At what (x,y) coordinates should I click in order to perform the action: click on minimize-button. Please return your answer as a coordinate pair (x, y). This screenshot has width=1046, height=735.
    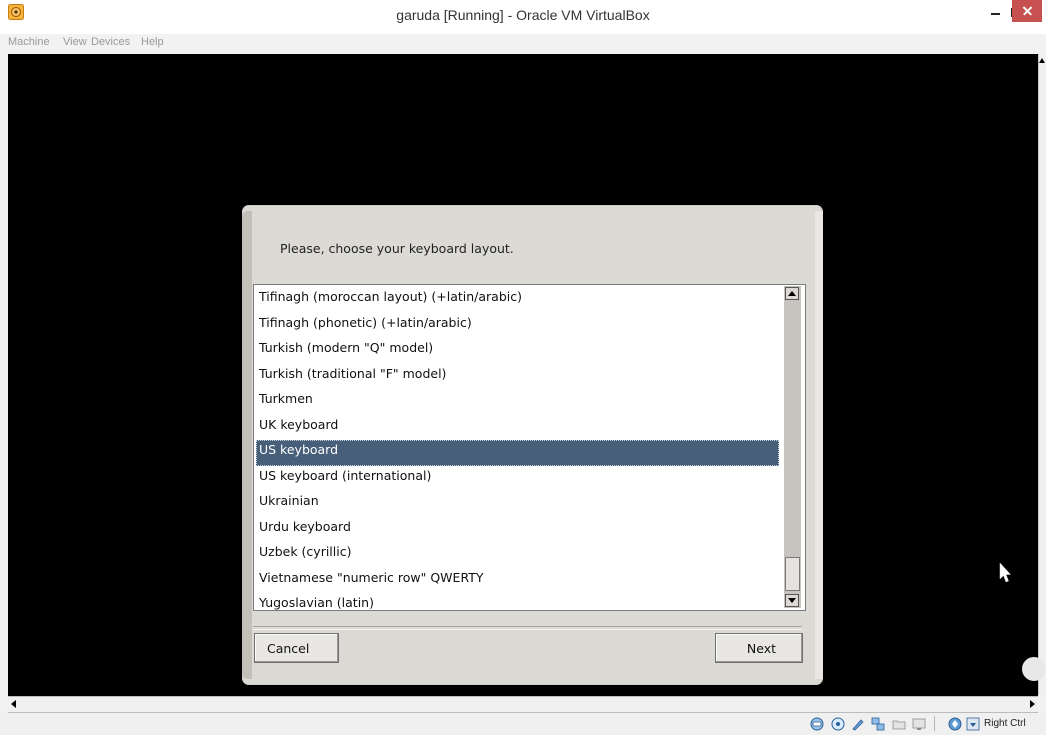
    Looking at the image, I should click on (995, 12).